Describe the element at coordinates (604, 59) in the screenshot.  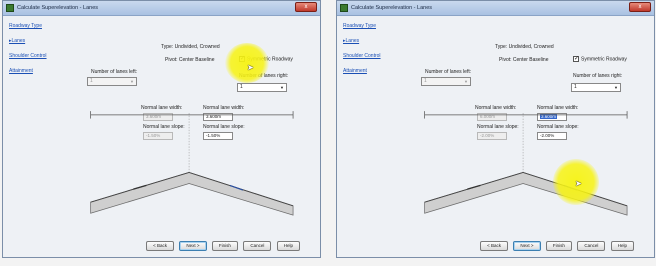
I see `symmetric-roadway-label: Symmetric Roadway` at that location.